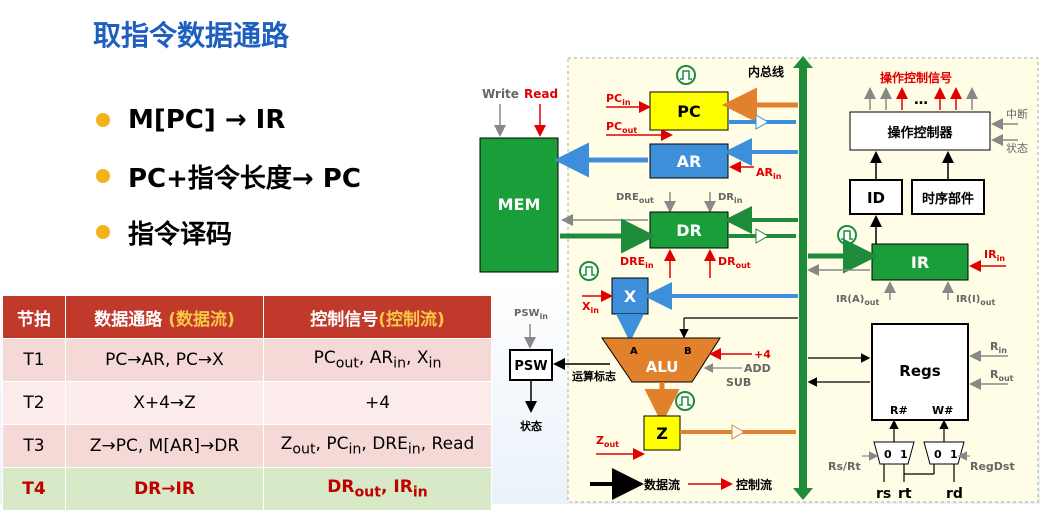  I want to click on write-label: Write, so click(500, 94).